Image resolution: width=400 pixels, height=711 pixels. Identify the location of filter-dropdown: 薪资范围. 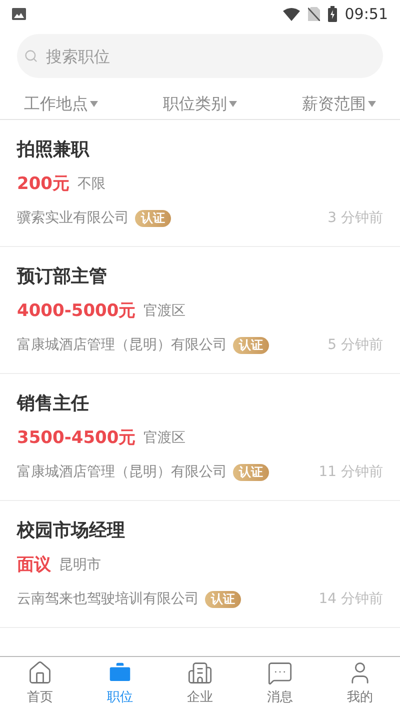
(339, 104).